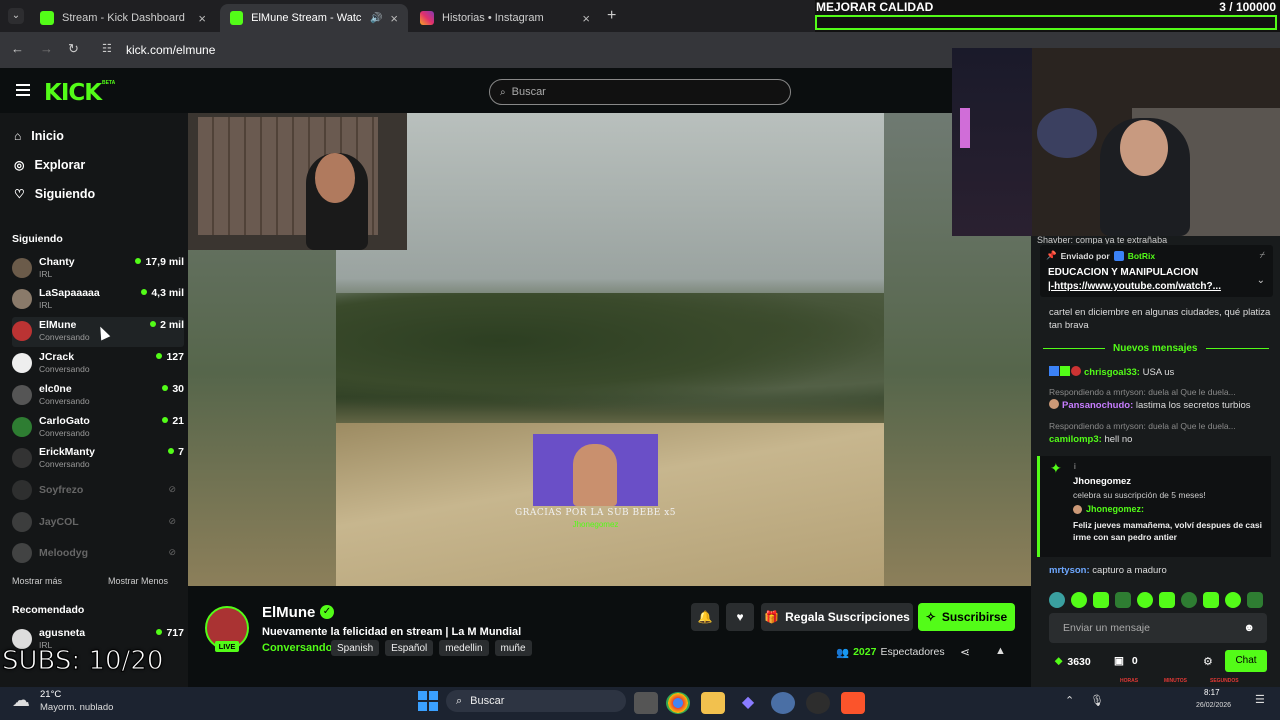  What do you see at coordinates (50, 694) in the screenshot?
I see `weather-temp: 21°C` at bounding box center [50, 694].